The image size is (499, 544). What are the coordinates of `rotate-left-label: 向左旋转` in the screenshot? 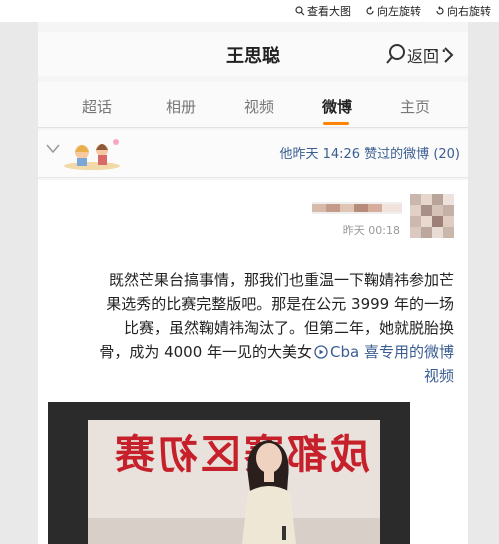 It's located at (399, 11).